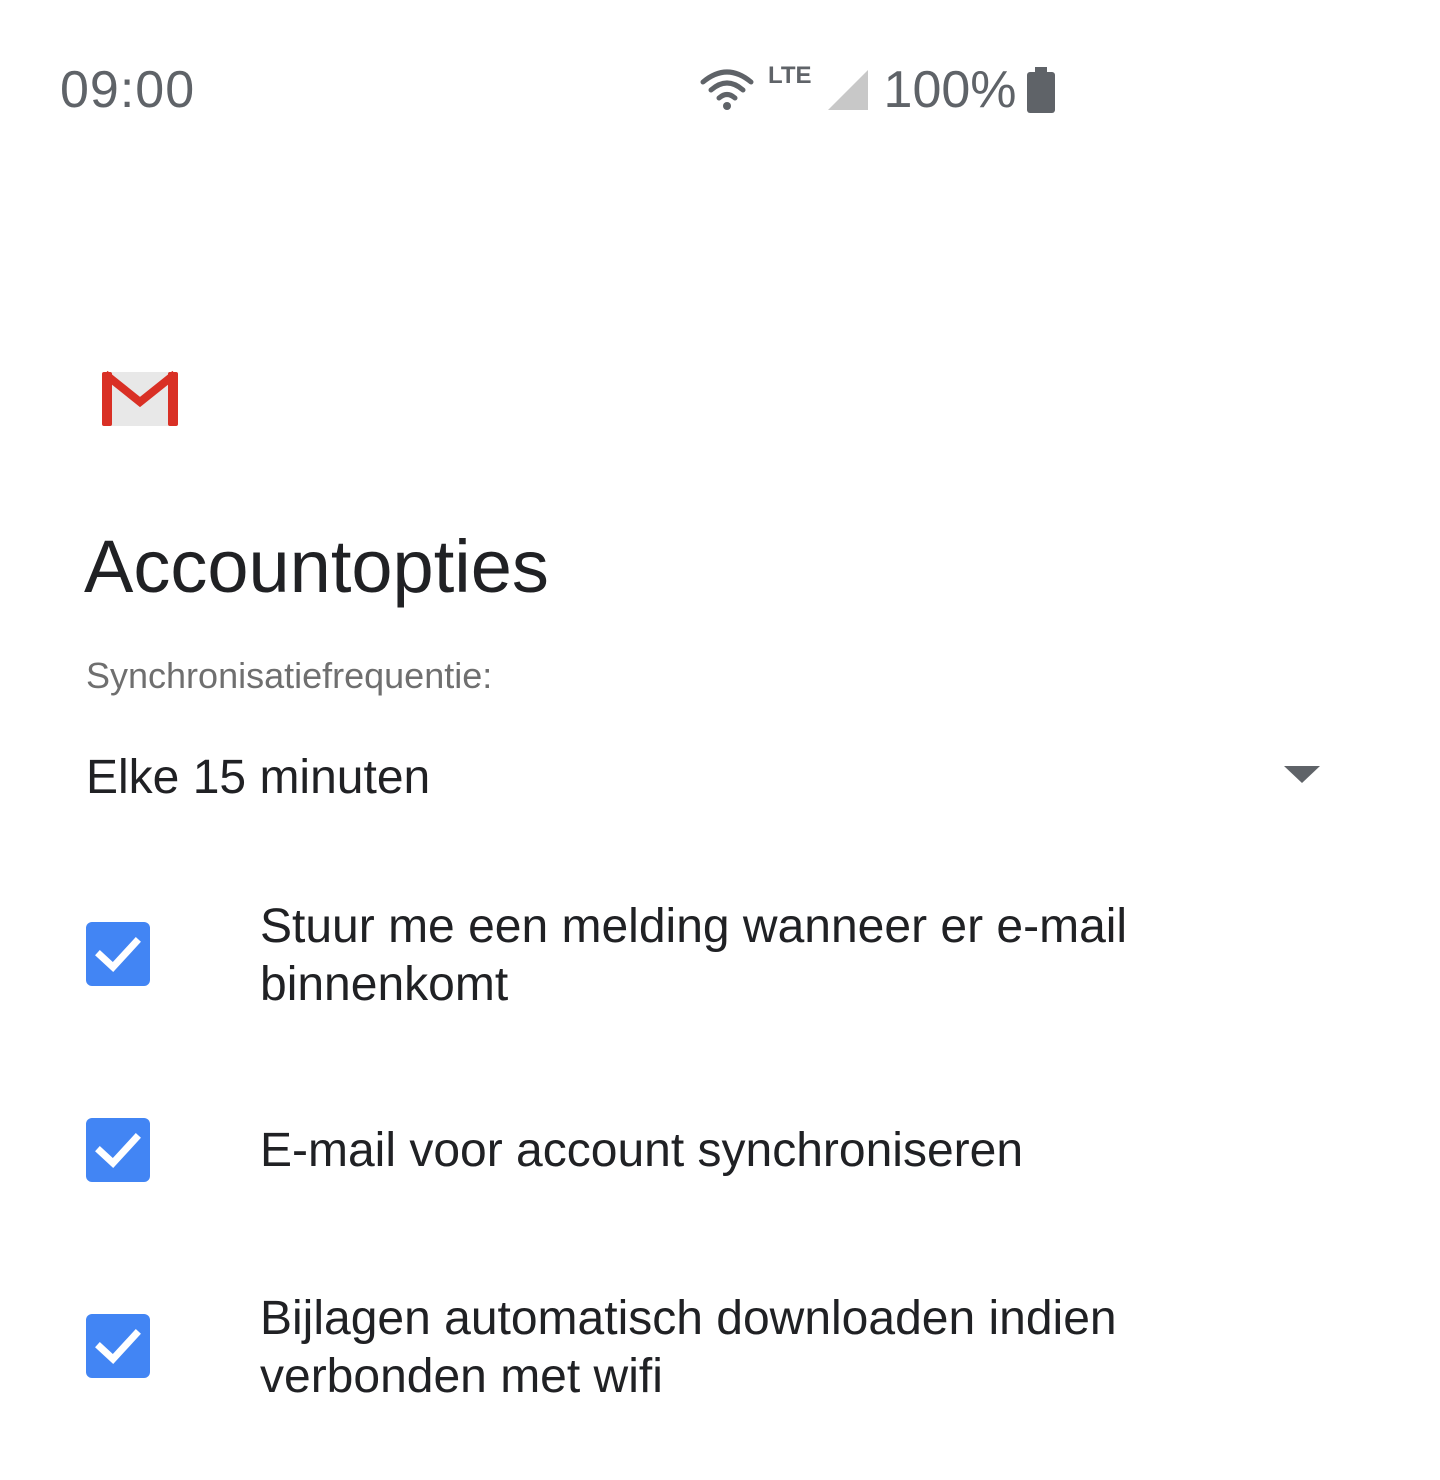 The width and height of the screenshot is (1440, 1480). I want to click on sync-email-label: E-mail voor account synchroniseren, so click(642, 1150).